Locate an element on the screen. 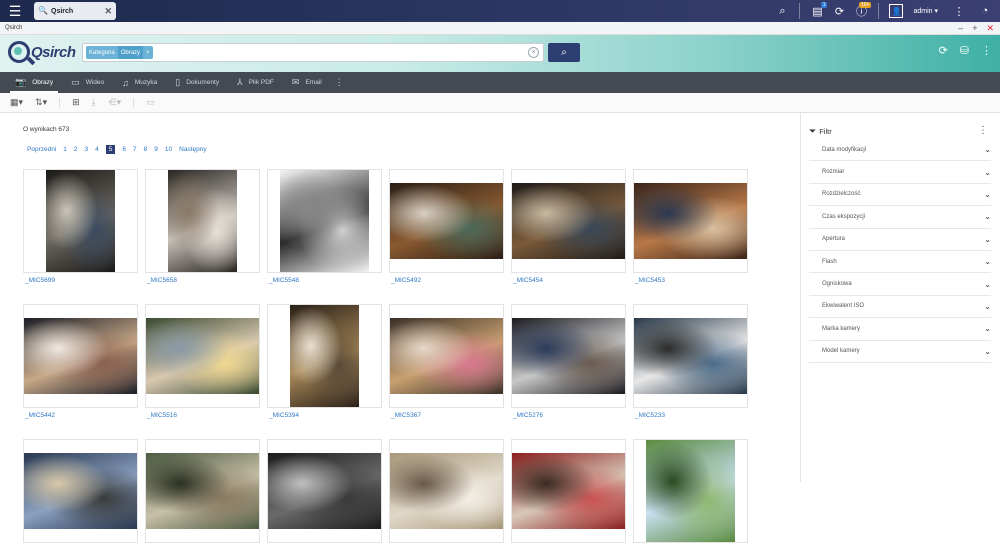 Image resolution: width=1000 pixels, height=543 pixels. image-result-card: _MIC5699 is located at coordinates (80, 226).